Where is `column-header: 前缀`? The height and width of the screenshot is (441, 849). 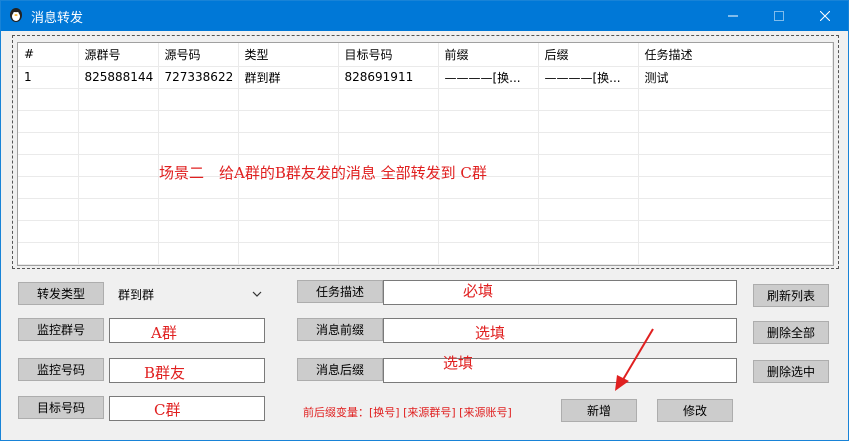 column-header: 前缀 is located at coordinates (488, 55).